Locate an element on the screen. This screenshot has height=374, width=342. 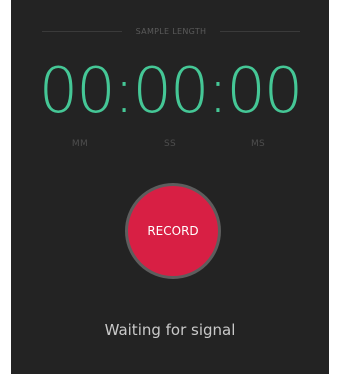
header-divider-left is located at coordinates (82, 31).